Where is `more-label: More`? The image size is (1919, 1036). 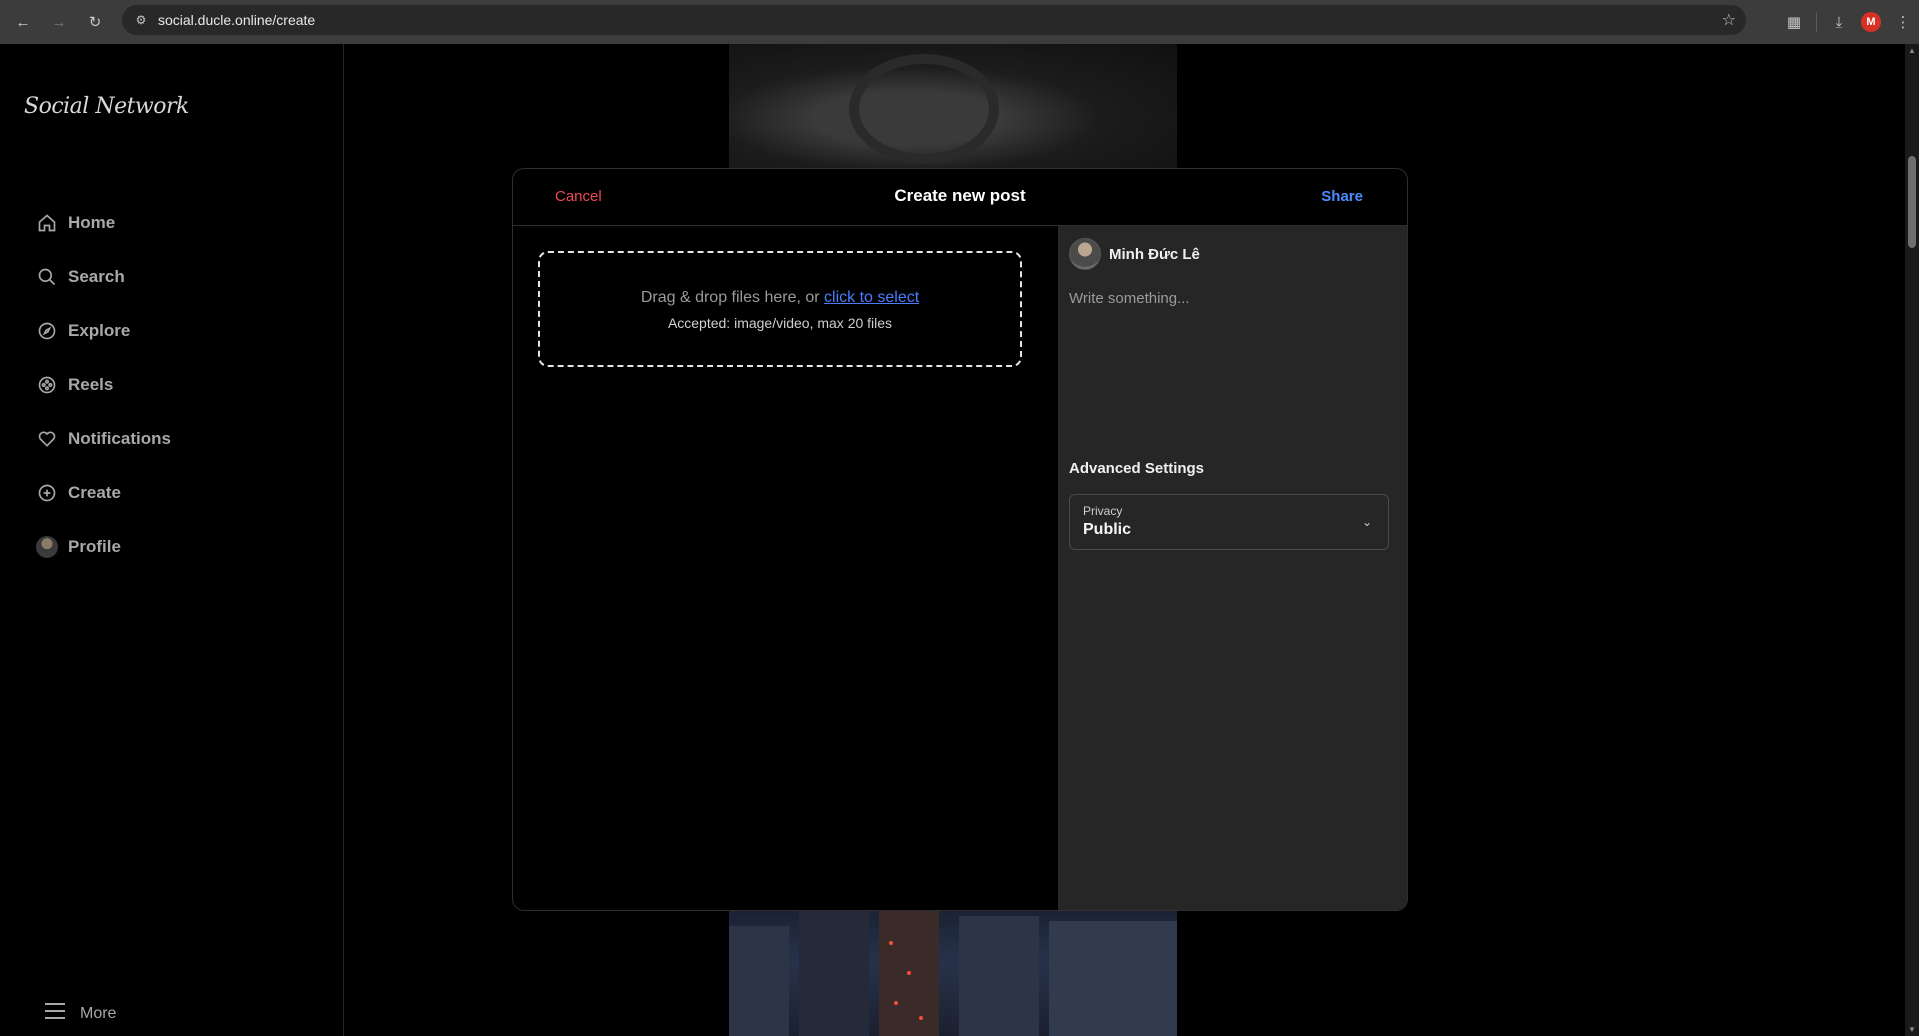 more-label: More is located at coordinates (98, 1013).